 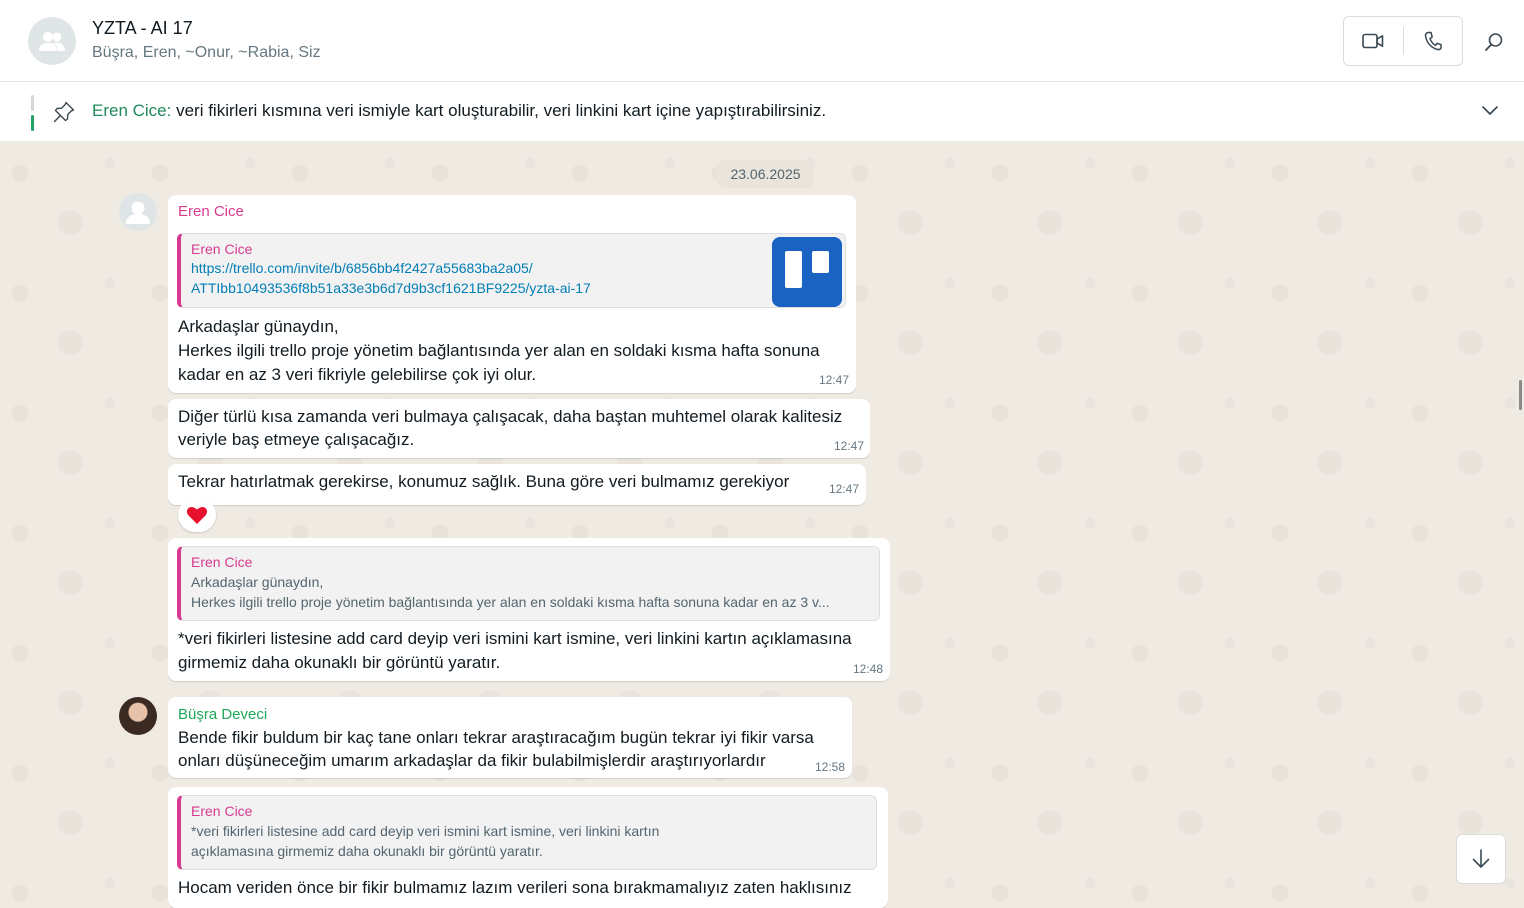 I want to click on message-line: veriyle baş etmeye çalışacağız., so click(x=296, y=439).